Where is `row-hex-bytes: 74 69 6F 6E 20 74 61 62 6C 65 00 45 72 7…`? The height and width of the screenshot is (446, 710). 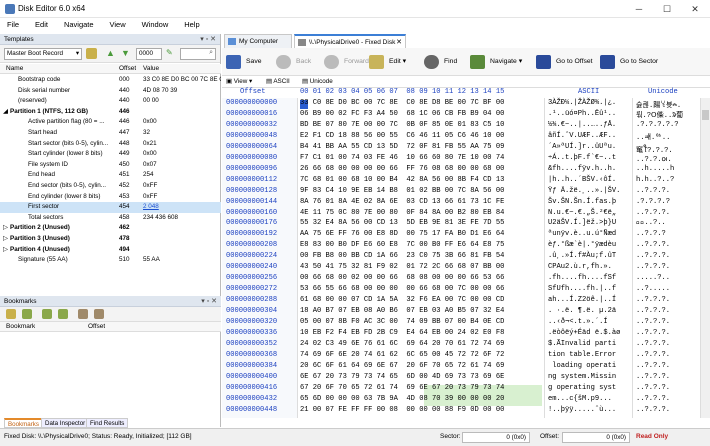 row-hex-bytes: 74 69 6F 6E 20 74 61 62 6C 65 00 45 72 7… is located at coordinates (402, 355).